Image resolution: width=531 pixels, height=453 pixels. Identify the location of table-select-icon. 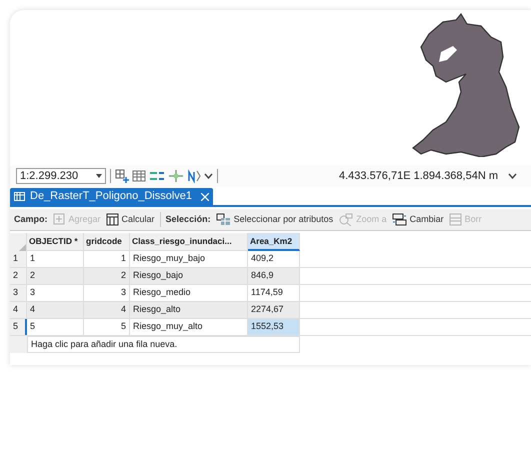
(223, 219).